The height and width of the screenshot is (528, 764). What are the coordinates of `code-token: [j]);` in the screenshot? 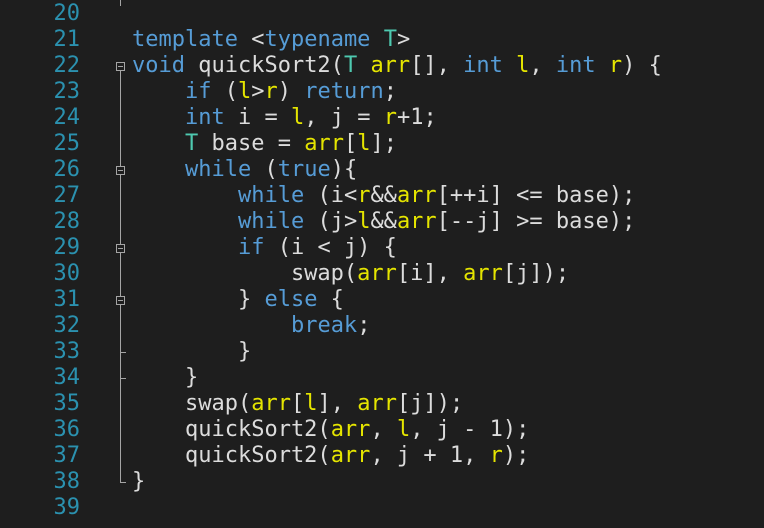 It's located at (536, 273).